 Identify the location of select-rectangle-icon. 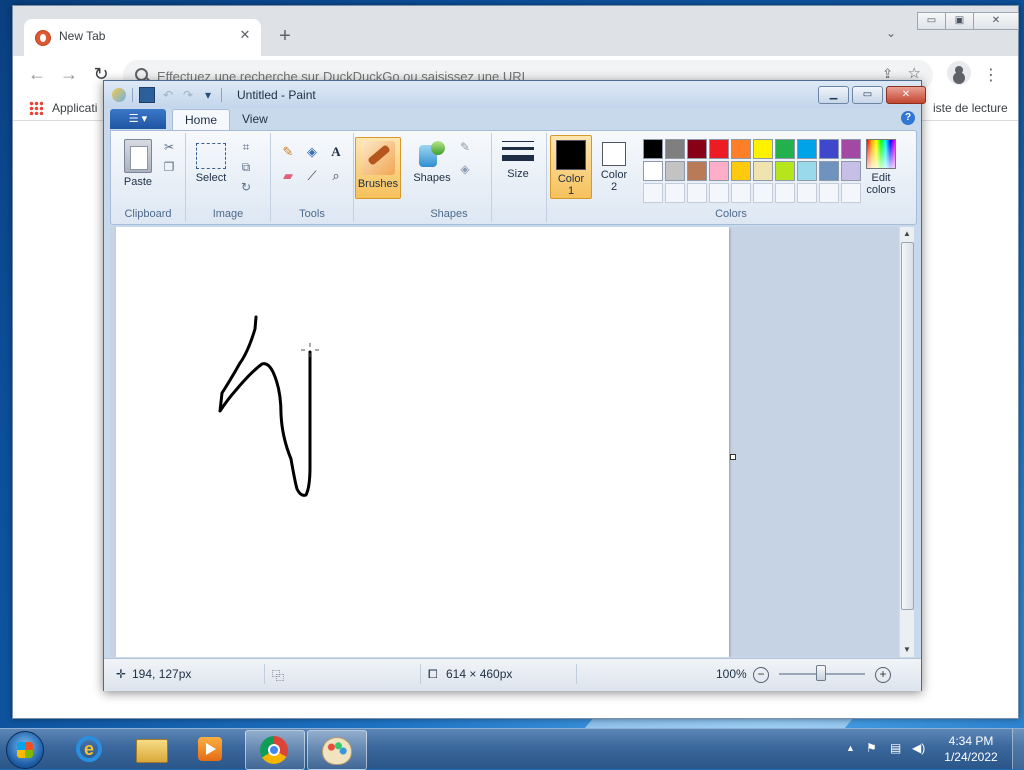
(211, 156).